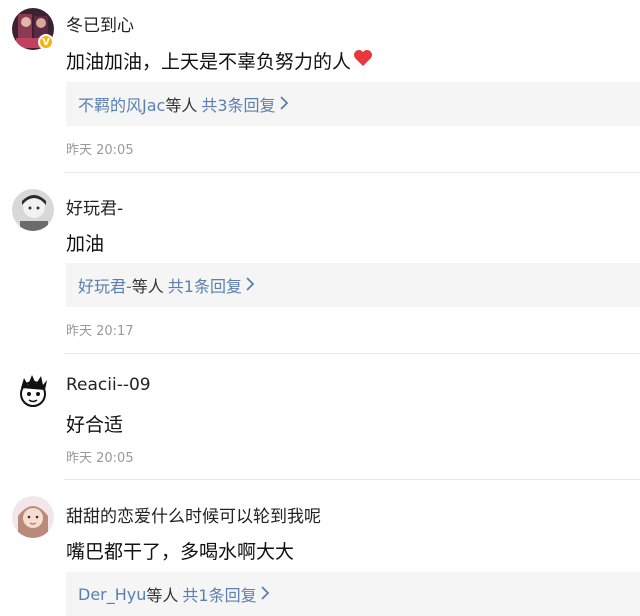 The image size is (640, 616). Describe the element at coordinates (112, 594) in the screenshot. I see `reply-usernames: Der_Hyu` at that location.